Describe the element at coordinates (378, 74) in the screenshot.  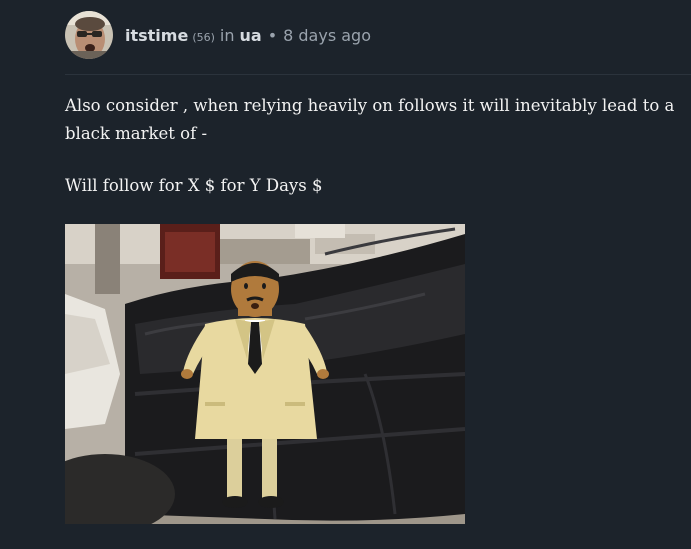
I see `header-divider` at that location.